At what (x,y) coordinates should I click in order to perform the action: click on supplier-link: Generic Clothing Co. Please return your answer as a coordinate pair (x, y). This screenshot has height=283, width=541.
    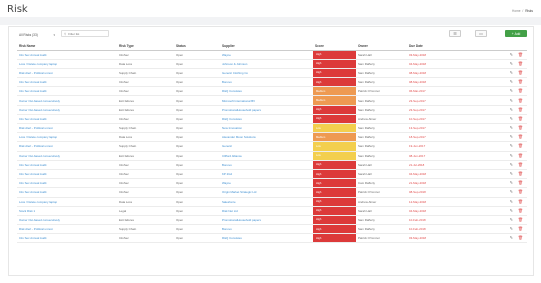
    Looking at the image, I should click on (266, 73).